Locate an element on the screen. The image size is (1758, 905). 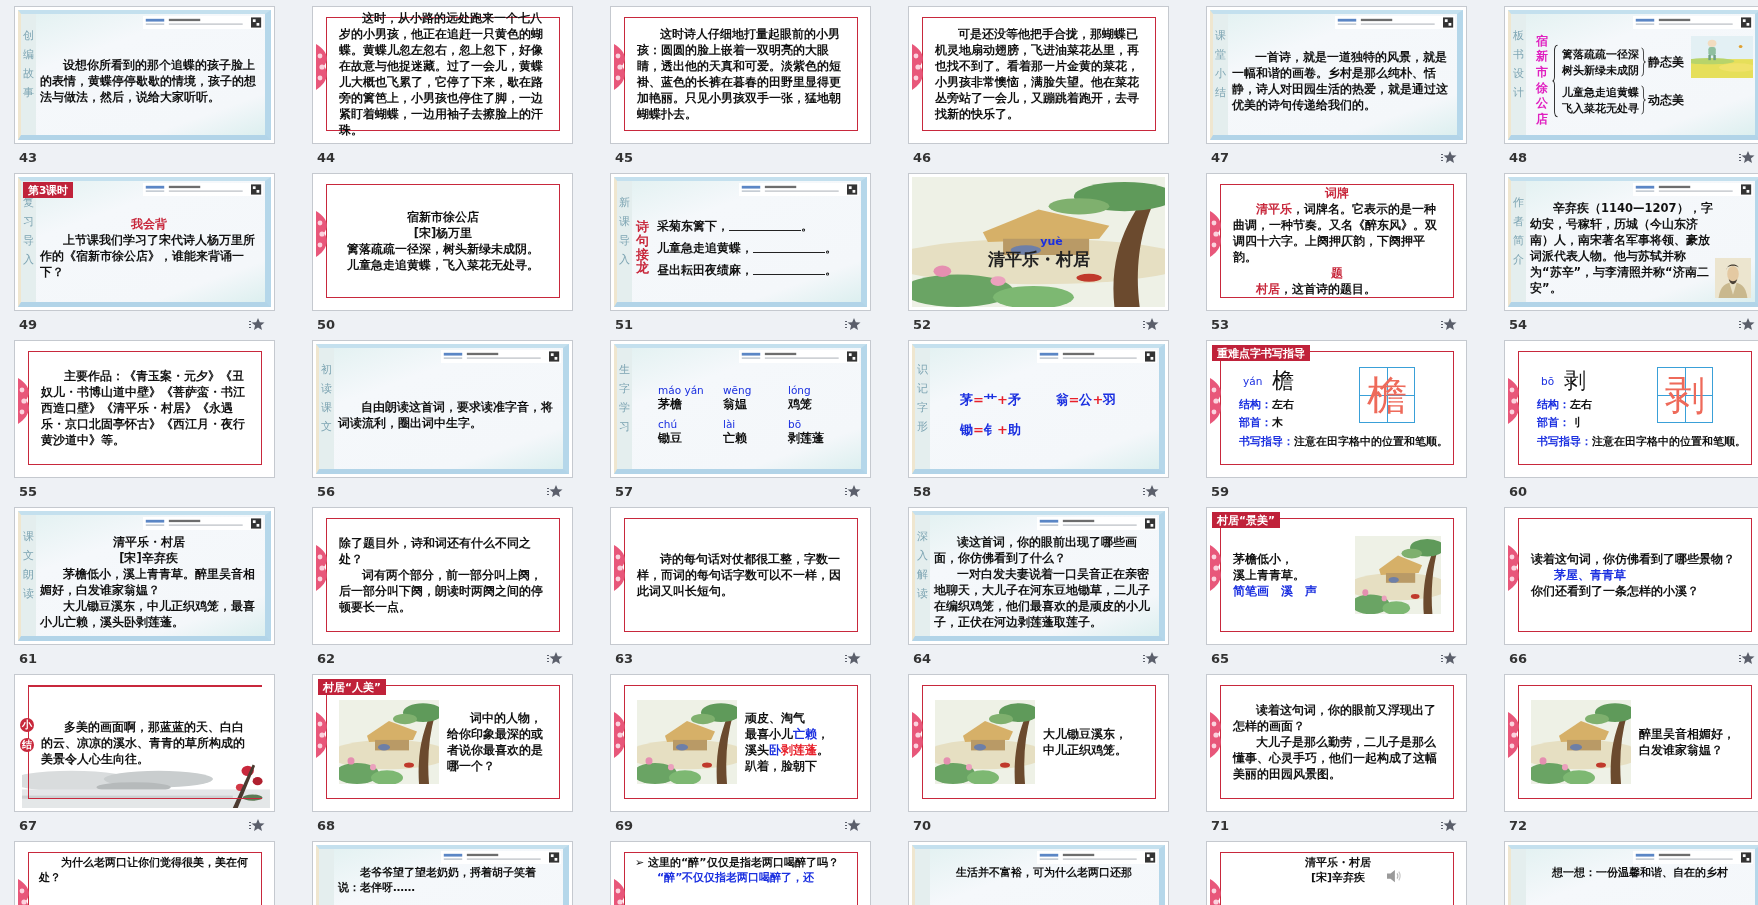
slide-text: 采菊东篱下， is located at coordinates (692, 226).